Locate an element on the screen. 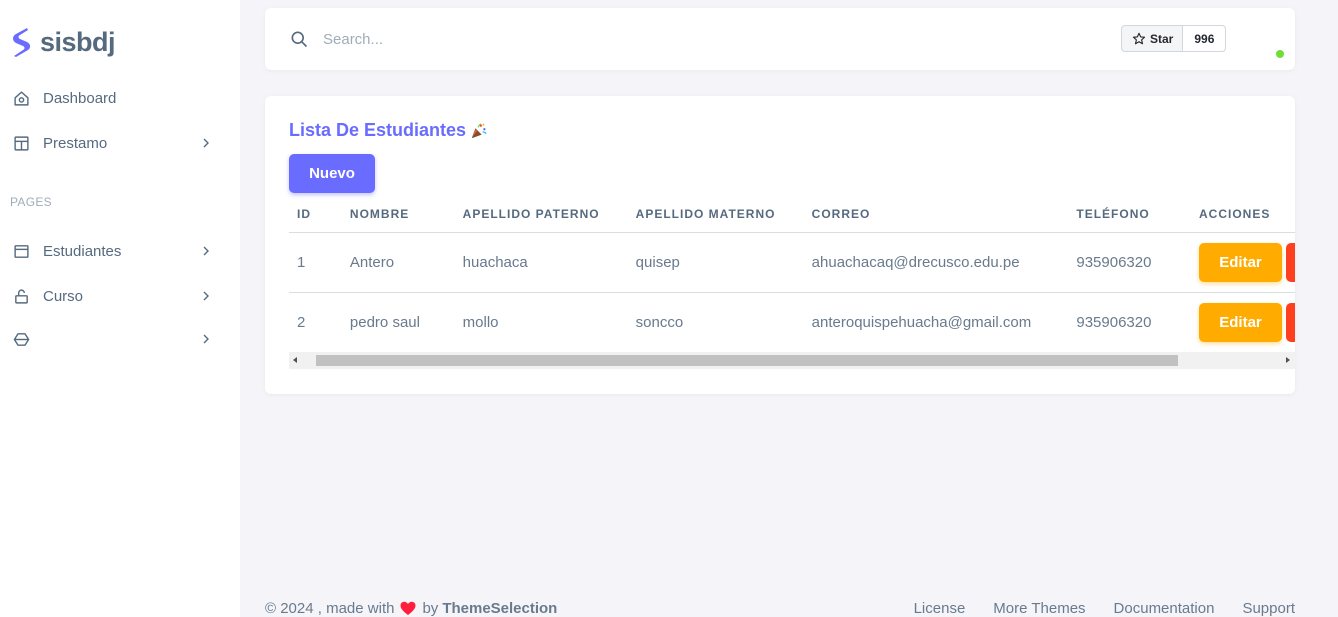 Image resolution: width=1338 pixels, height=617 pixels. brand-logo-icon is located at coordinates (22, 42).